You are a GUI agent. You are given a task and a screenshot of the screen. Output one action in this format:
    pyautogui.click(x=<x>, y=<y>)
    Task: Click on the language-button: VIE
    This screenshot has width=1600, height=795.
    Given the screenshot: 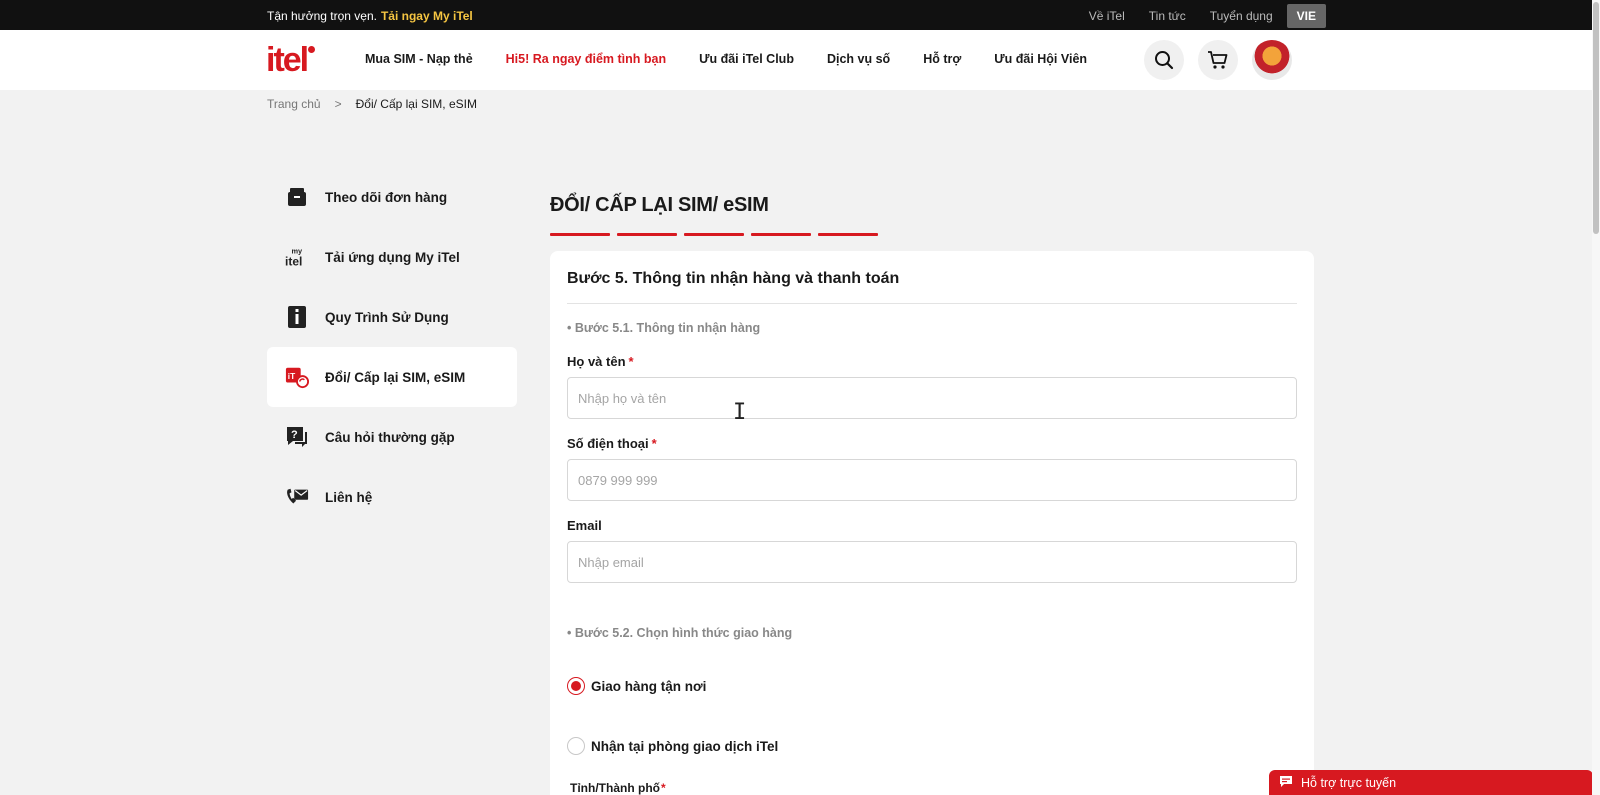 What is the action you would take?
    pyautogui.click(x=1306, y=16)
    